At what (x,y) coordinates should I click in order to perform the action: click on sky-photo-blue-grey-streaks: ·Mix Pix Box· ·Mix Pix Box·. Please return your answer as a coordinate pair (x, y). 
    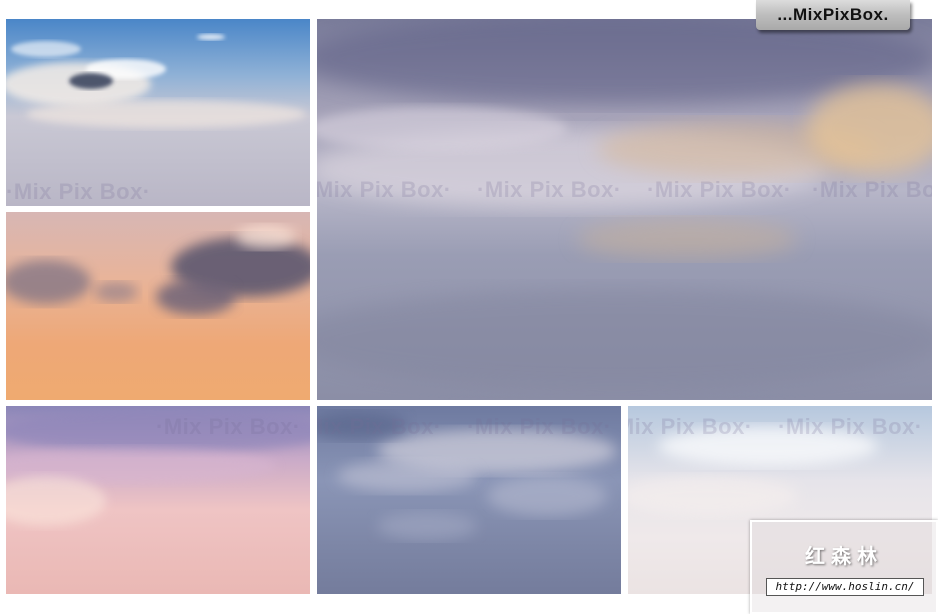
    Looking at the image, I should click on (469, 500).